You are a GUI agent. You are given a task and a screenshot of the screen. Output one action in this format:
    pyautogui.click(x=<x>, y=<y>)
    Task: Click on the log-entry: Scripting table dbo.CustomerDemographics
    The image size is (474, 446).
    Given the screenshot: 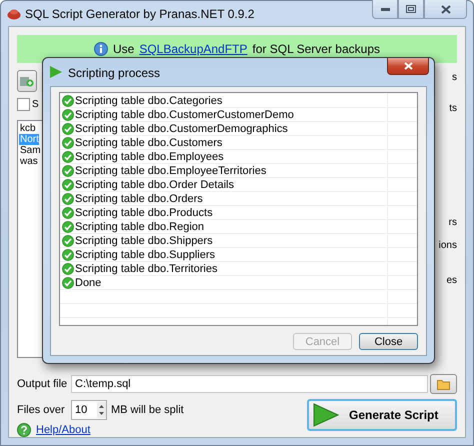 What is the action you would take?
    pyautogui.click(x=181, y=129)
    